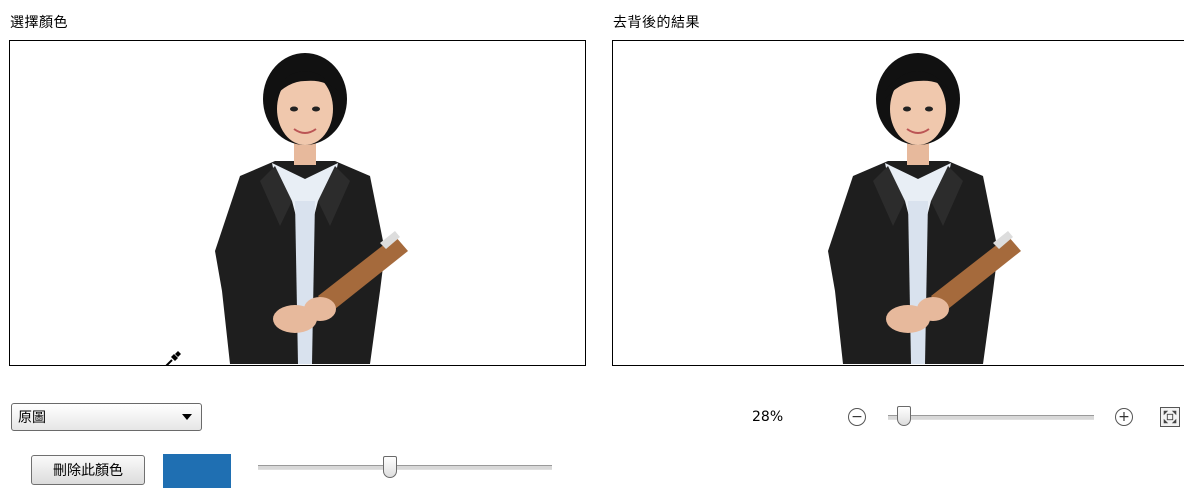  Describe the element at coordinates (311, 208) in the screenshot. I see `person-photo` at that location.